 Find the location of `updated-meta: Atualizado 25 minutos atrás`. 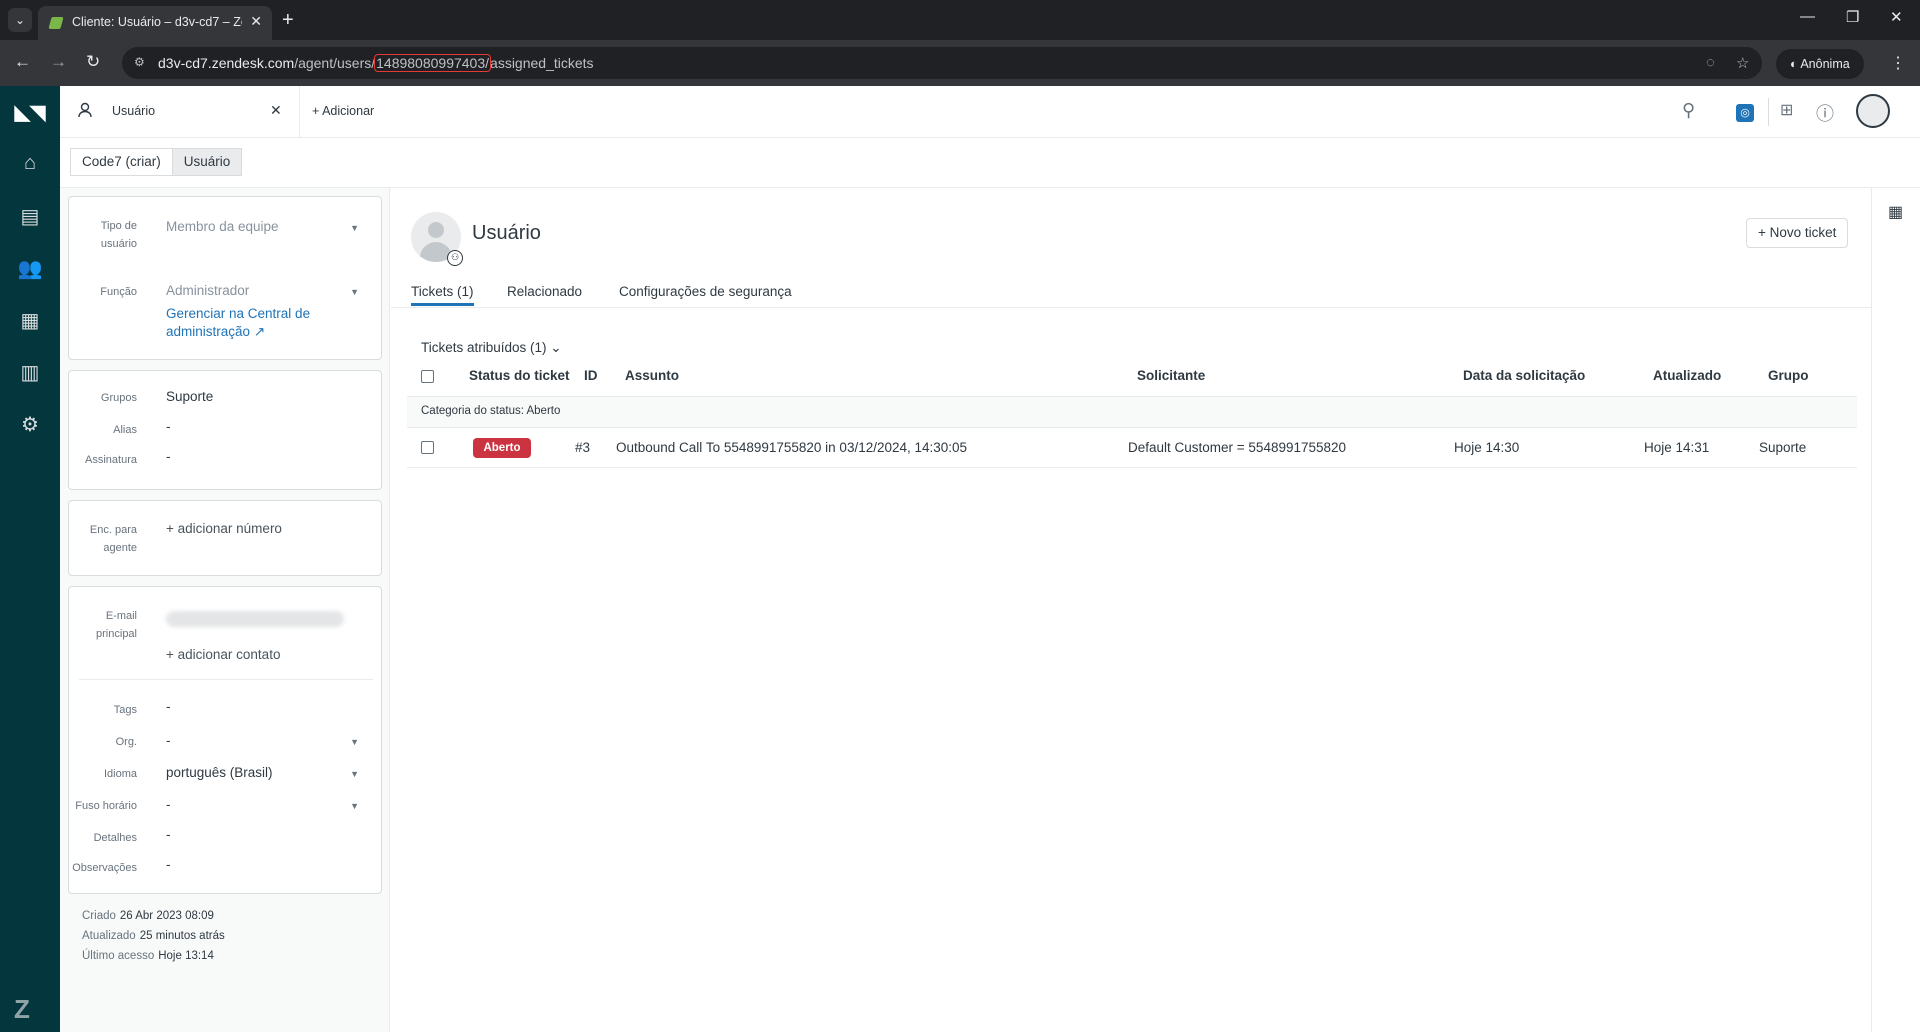

updated-meta: Atualizado 25 minutos atrás is located at coordinates (153, 936).